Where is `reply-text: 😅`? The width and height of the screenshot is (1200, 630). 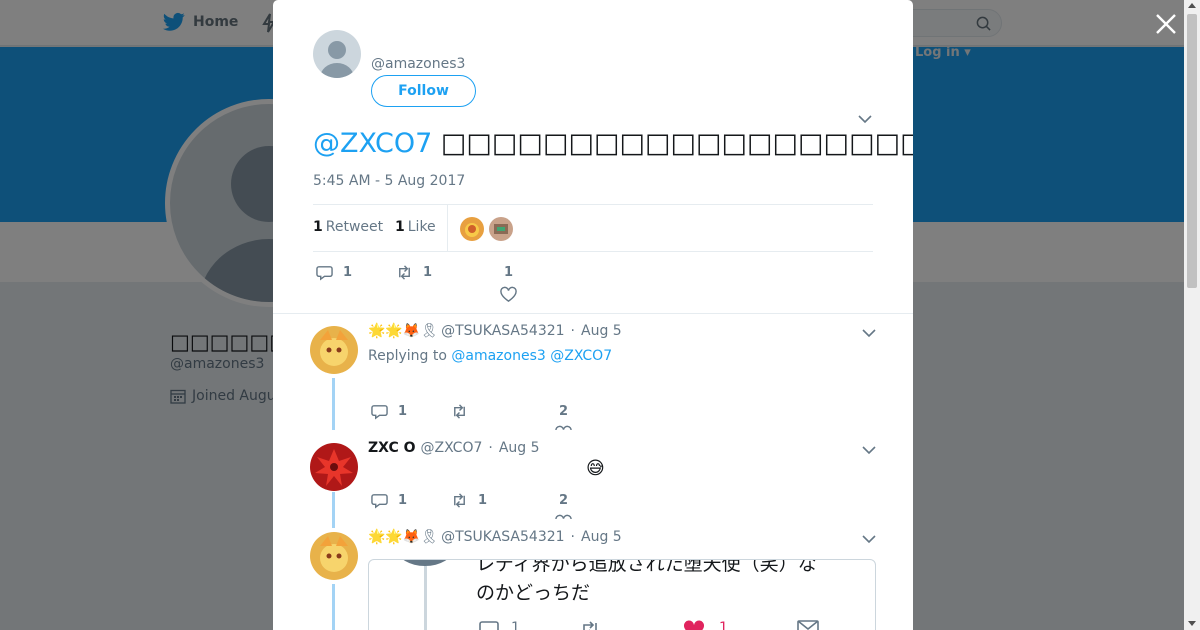 reply-text: 😅 is located at coordinates (595, 468).